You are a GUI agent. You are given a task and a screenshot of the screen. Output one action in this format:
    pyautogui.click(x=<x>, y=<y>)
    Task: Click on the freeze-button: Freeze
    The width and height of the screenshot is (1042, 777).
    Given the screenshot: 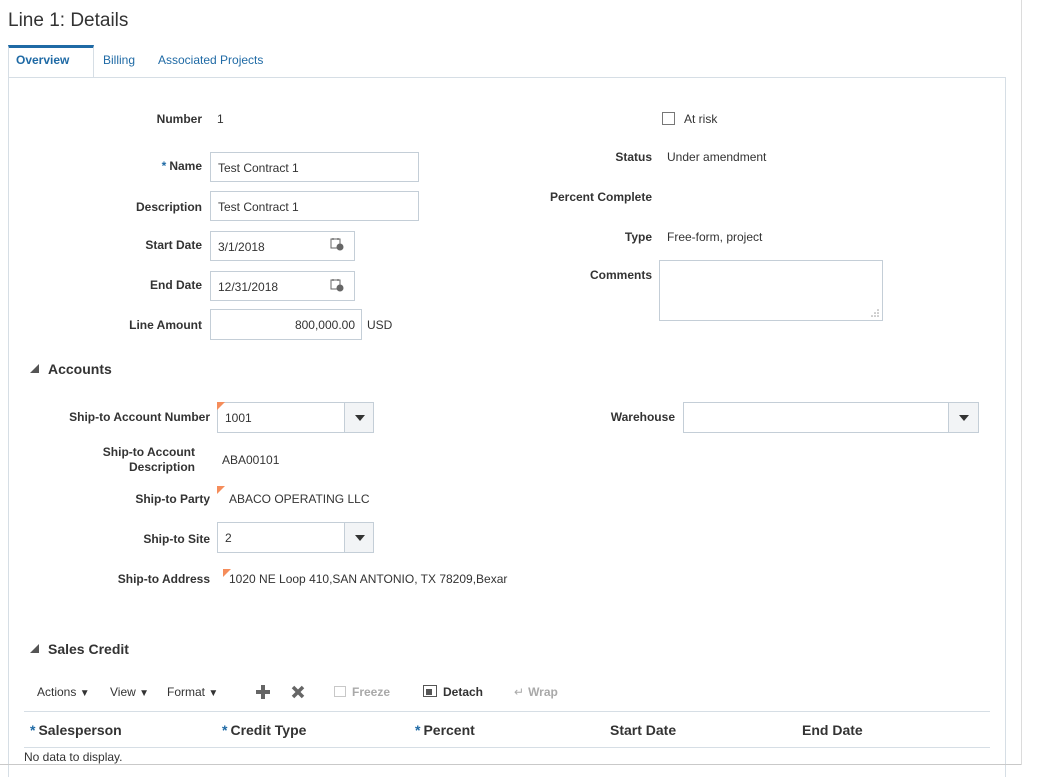 What is the action you would take?
    pyautogui.click(x=362, y=692)
    